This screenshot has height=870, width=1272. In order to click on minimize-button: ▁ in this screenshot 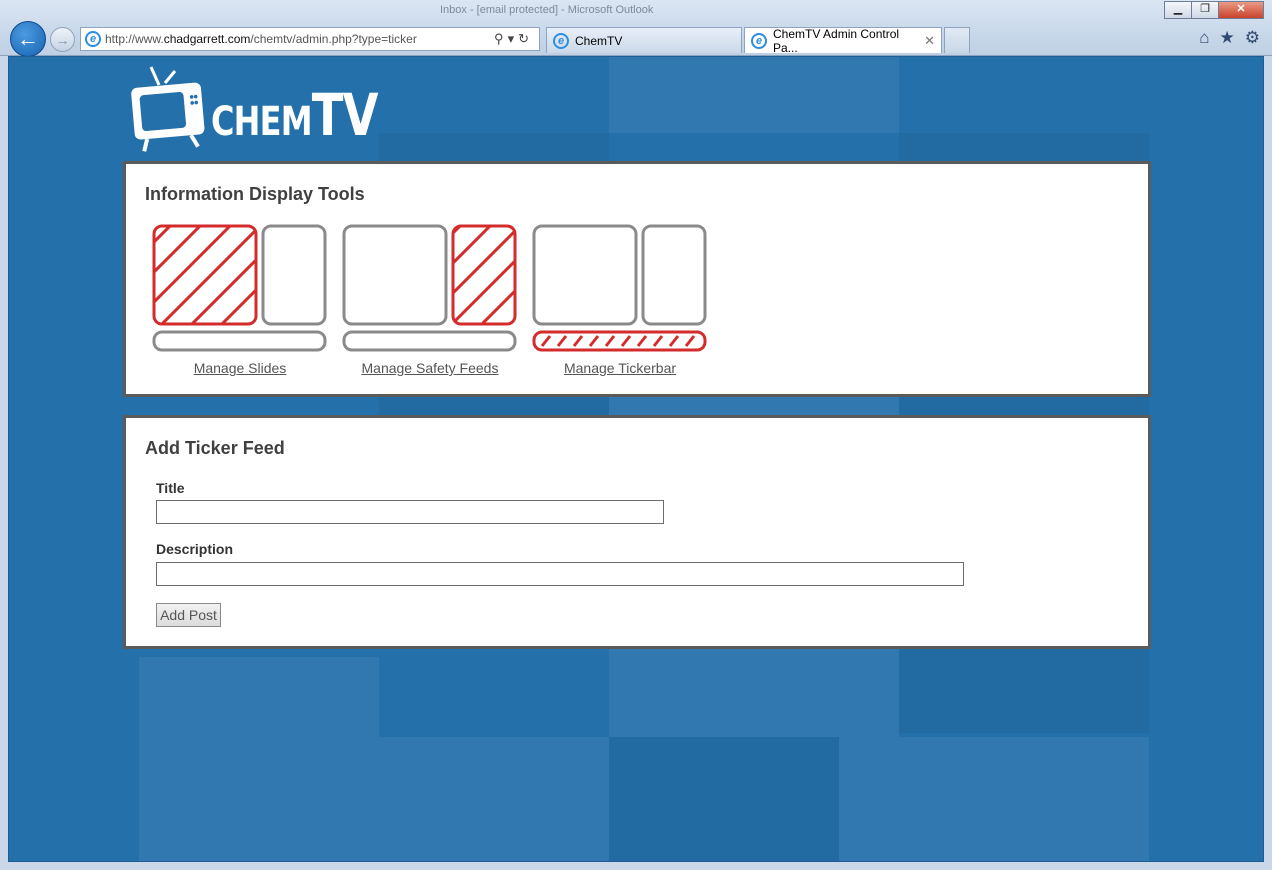, I will do `click(1177, 10)`.